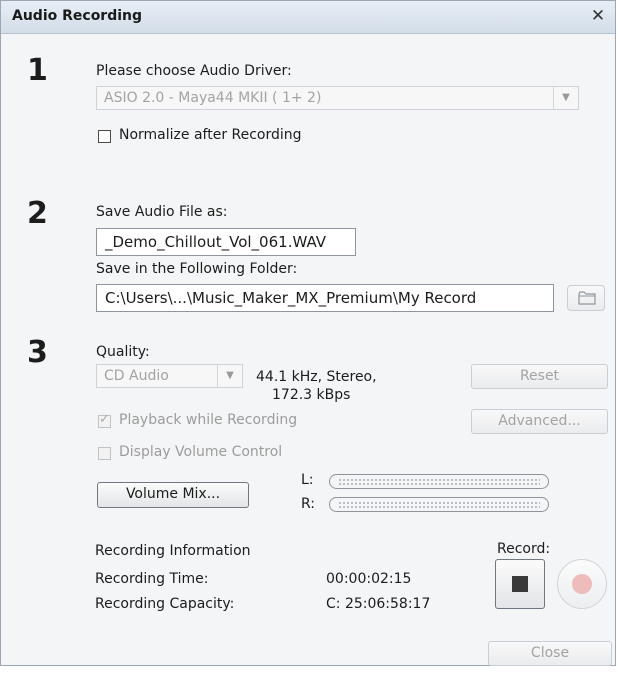 The image size is (618, 675). Describe the element at coordinates (201, 452) in the screenshot. I see `display-volume-label: Display Volume Control` at that location.